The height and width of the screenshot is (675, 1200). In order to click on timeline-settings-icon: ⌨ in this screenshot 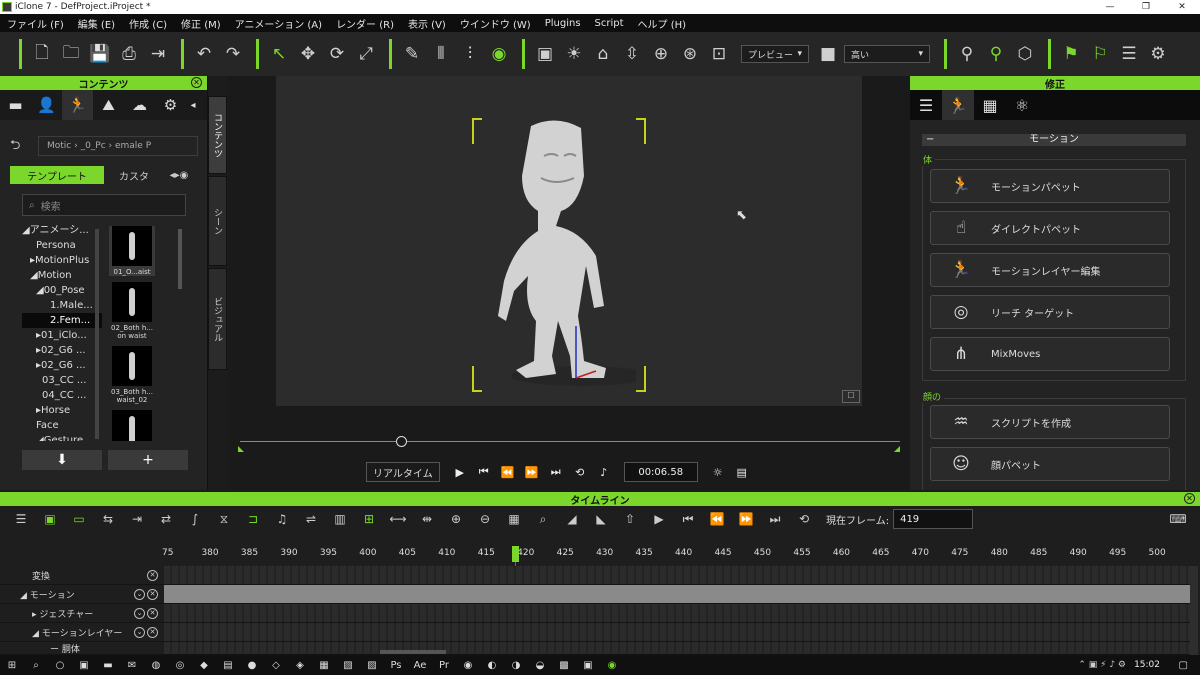, I will do `click(1178, 519)`.